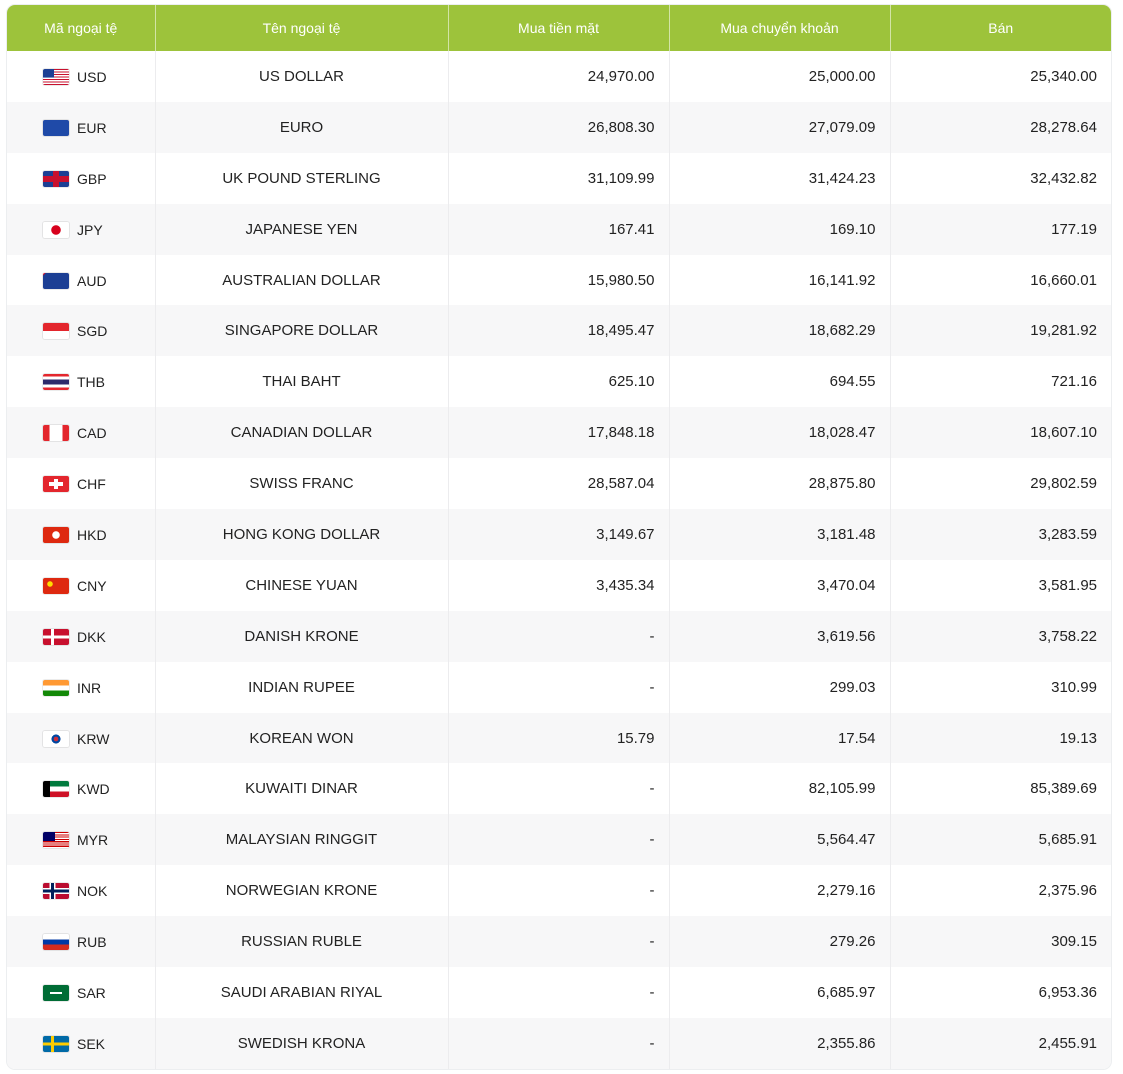  What do you see at coordinates (780, 738) in the screenshot?
I see `transfer-buy-rate: 17.54` at bounding box center [780, 738].